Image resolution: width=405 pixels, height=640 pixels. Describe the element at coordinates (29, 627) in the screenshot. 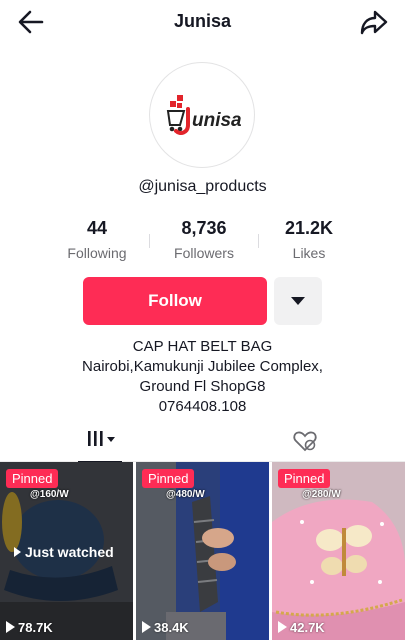

I see `view-count: 78.7K` at that location.